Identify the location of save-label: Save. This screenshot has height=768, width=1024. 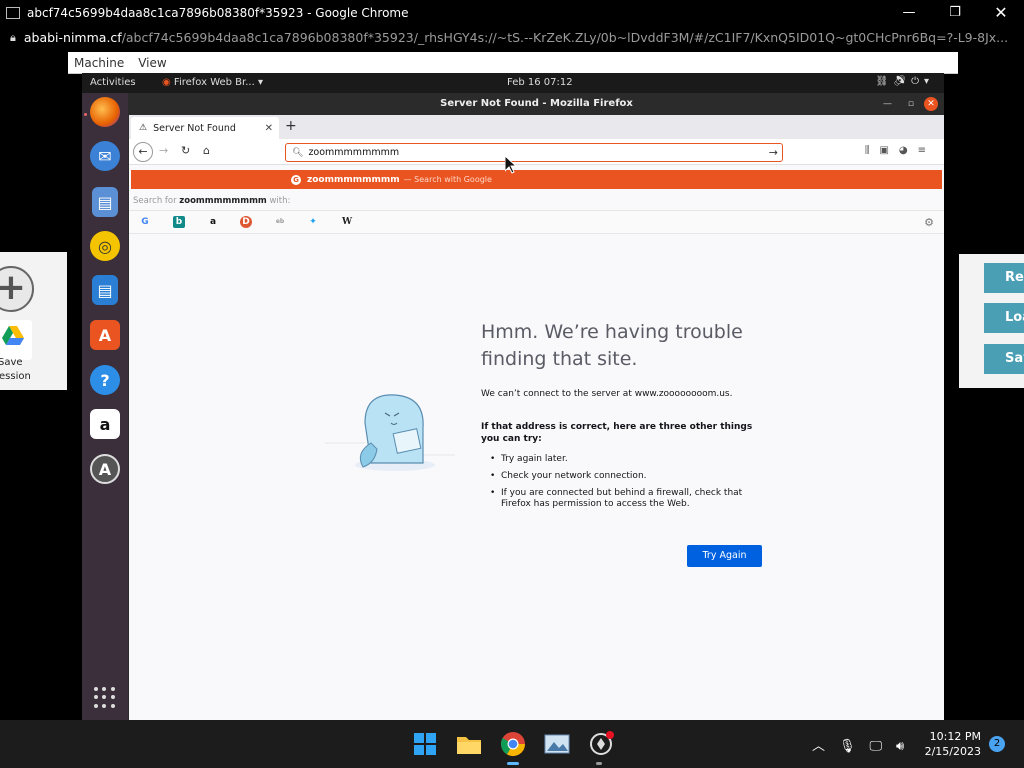
(11, 362).